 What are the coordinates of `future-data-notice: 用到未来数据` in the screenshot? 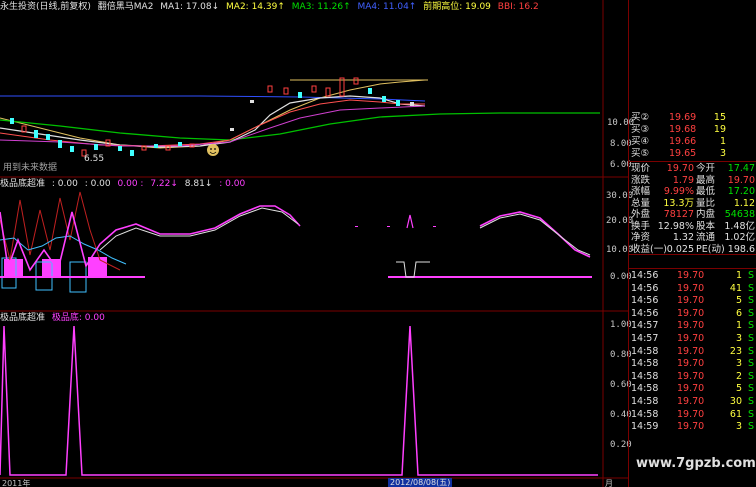 It's located at (30, 168).